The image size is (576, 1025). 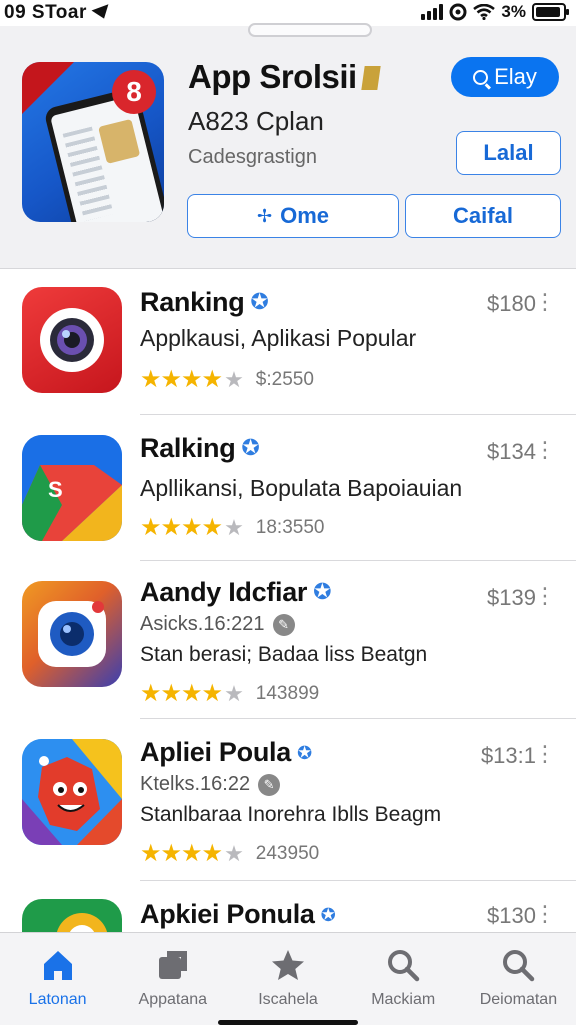 I want to click on tab-appatana: Appatana, so click(x=172, y=979).